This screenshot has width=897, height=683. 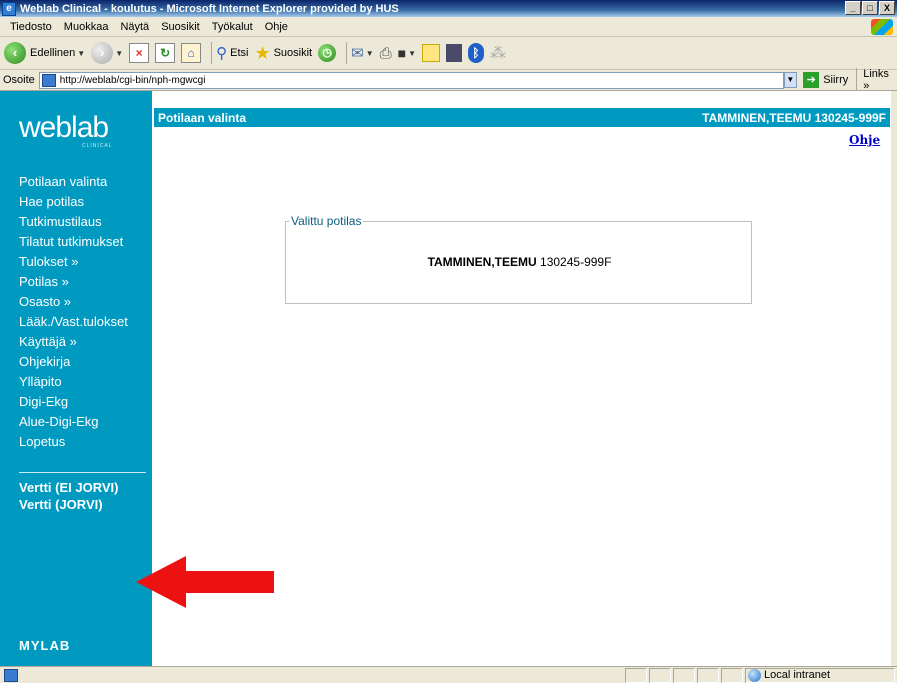 I want to click on selected-patient-line: TAMMINEN,TEEMU 130245-999F, so click(x=519, y=262).